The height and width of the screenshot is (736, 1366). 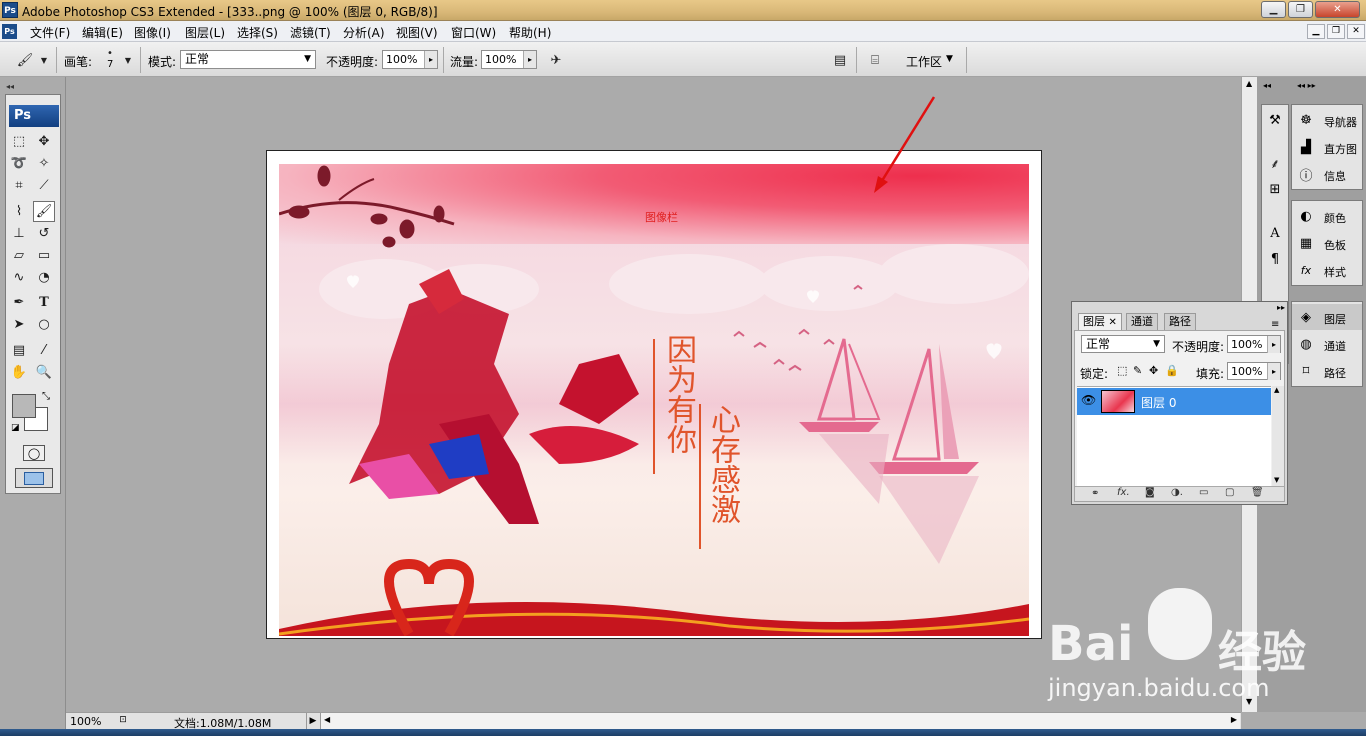 I want to click on swap-colors-icon: ⤡, so click(x=46, y=396).